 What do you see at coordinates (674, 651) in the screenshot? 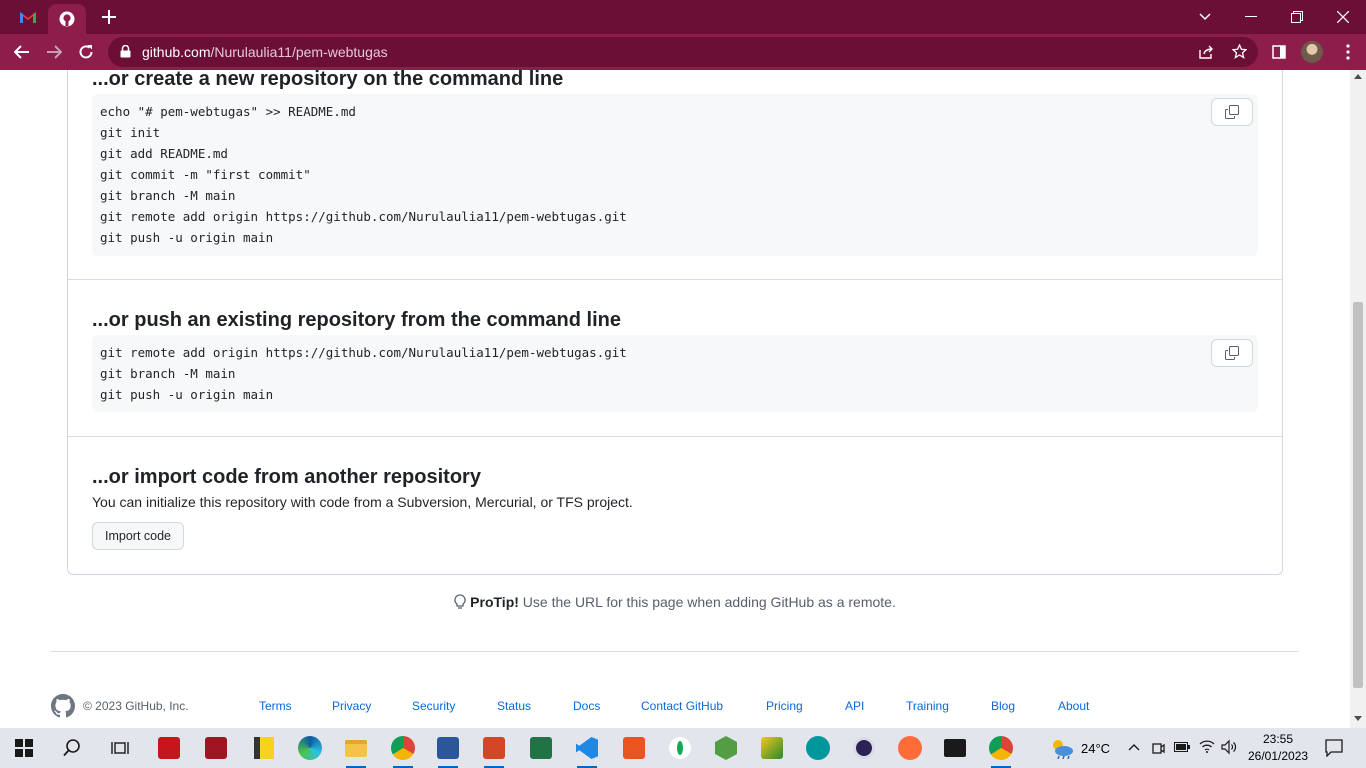
I see `footer-divider` at bounding box center [674, 651].